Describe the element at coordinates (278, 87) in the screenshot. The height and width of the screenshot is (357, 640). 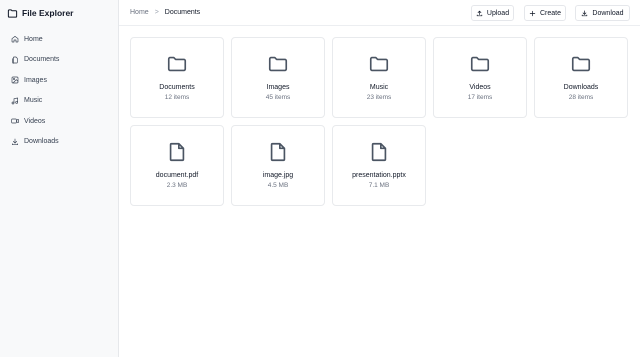
I see `folder-name: Images` at that location.